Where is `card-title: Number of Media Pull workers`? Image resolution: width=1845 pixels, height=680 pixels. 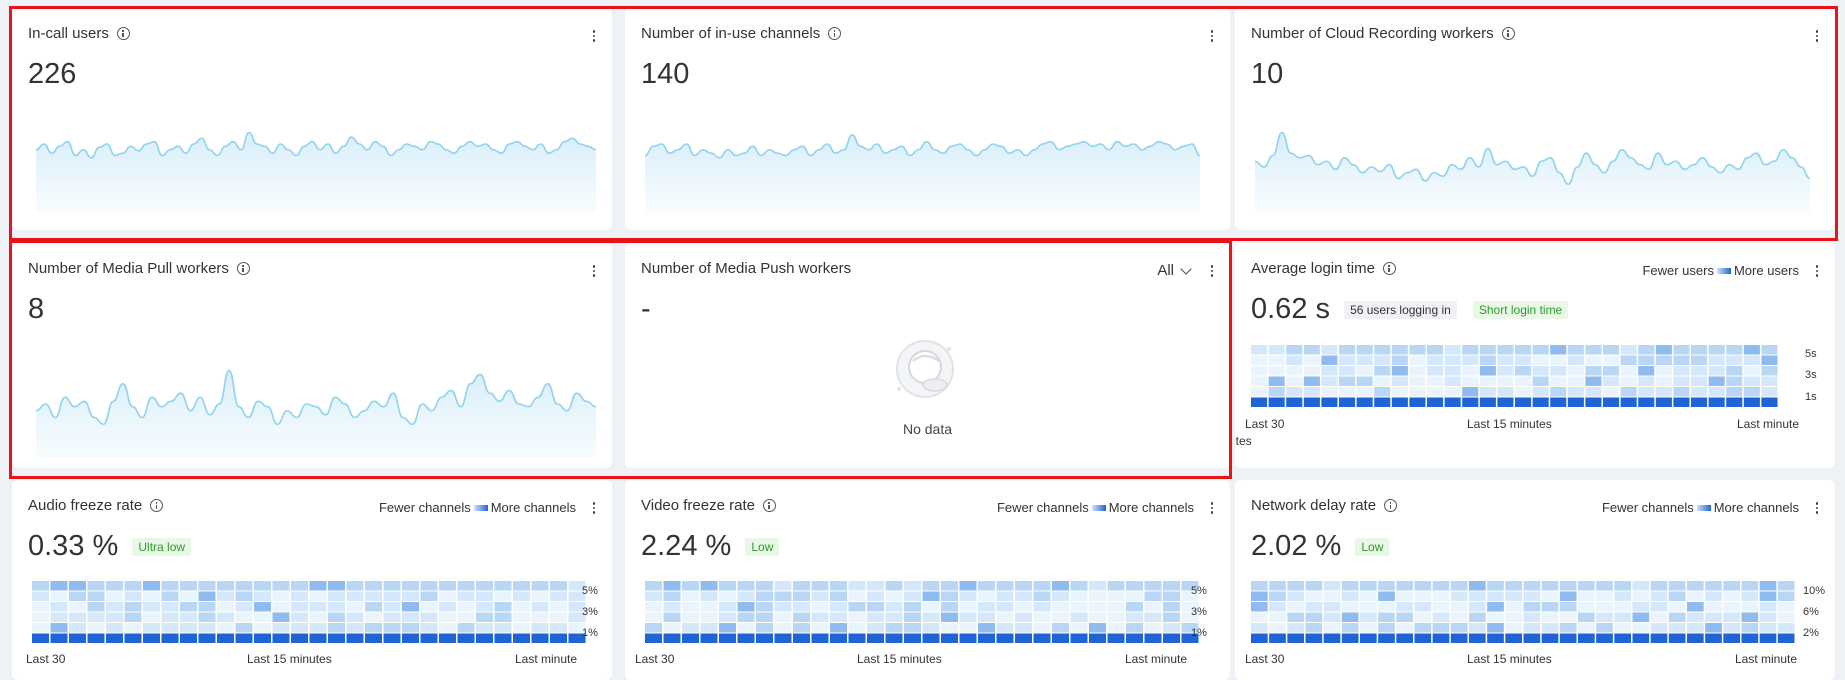
card-title: Number of Media Pull workers is located at coordinates (139, 268).